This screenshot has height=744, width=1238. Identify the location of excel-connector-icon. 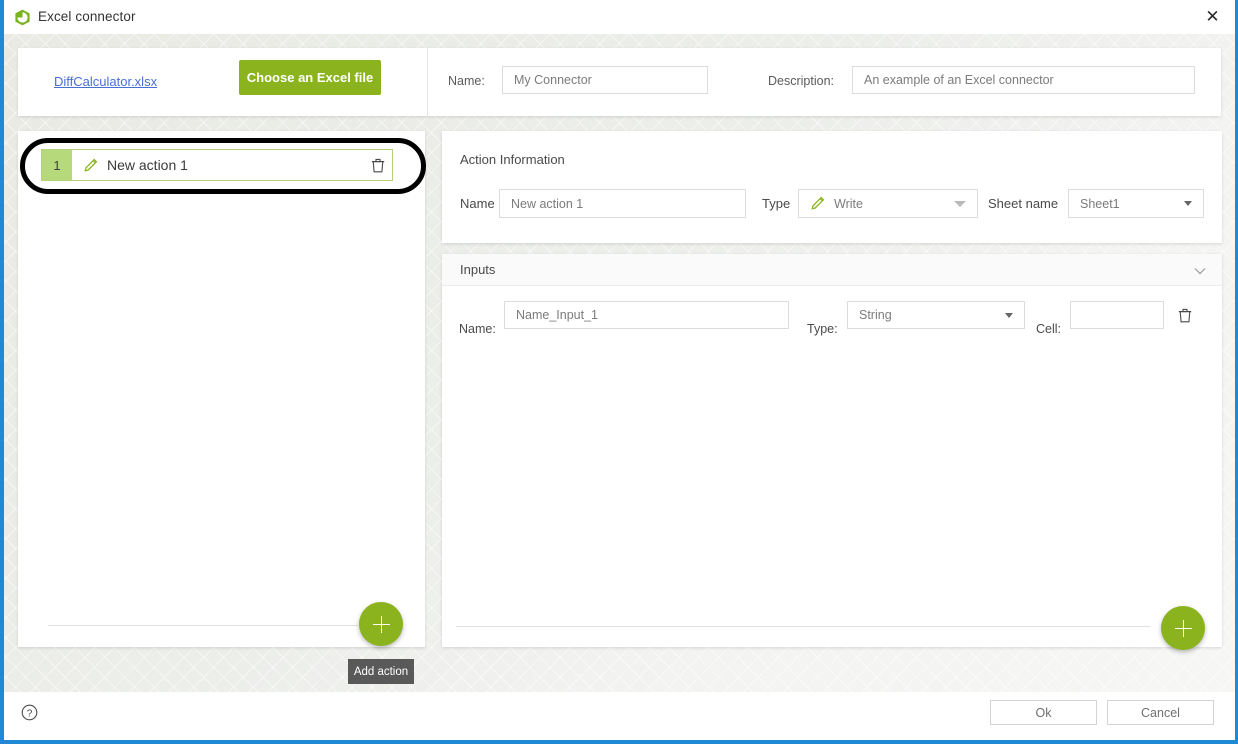
(22, 17).